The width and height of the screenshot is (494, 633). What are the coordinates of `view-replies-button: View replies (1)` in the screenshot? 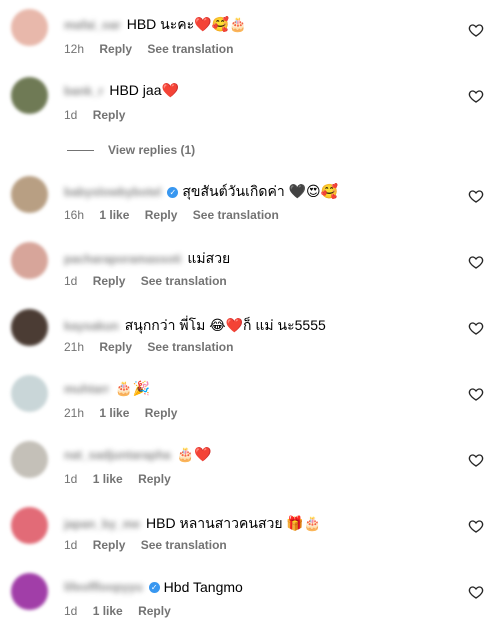 It's located at (131, 150).